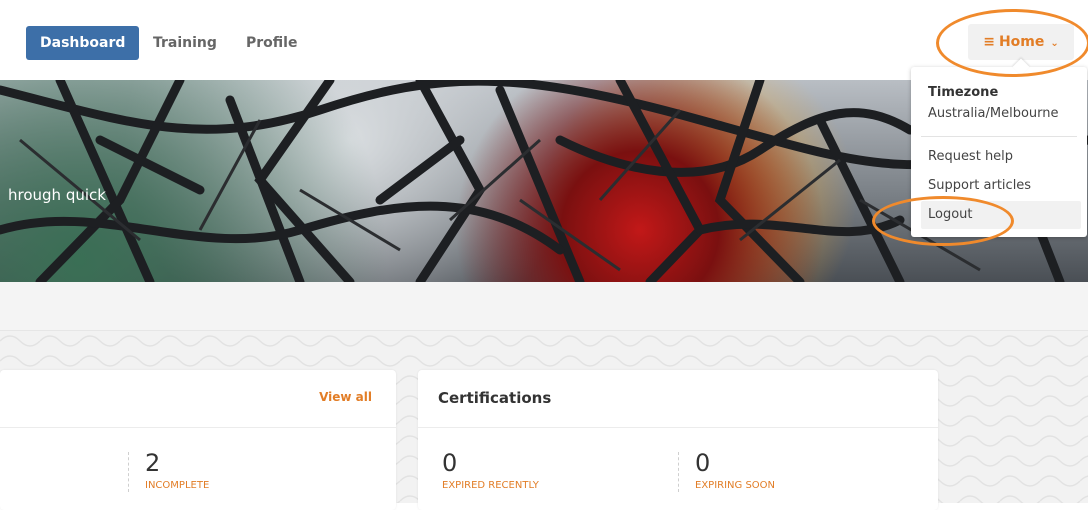 This screenshot has height=510, width=1088. I want to click on timezone-value: Australia/Melbourne, so click(993, 113).